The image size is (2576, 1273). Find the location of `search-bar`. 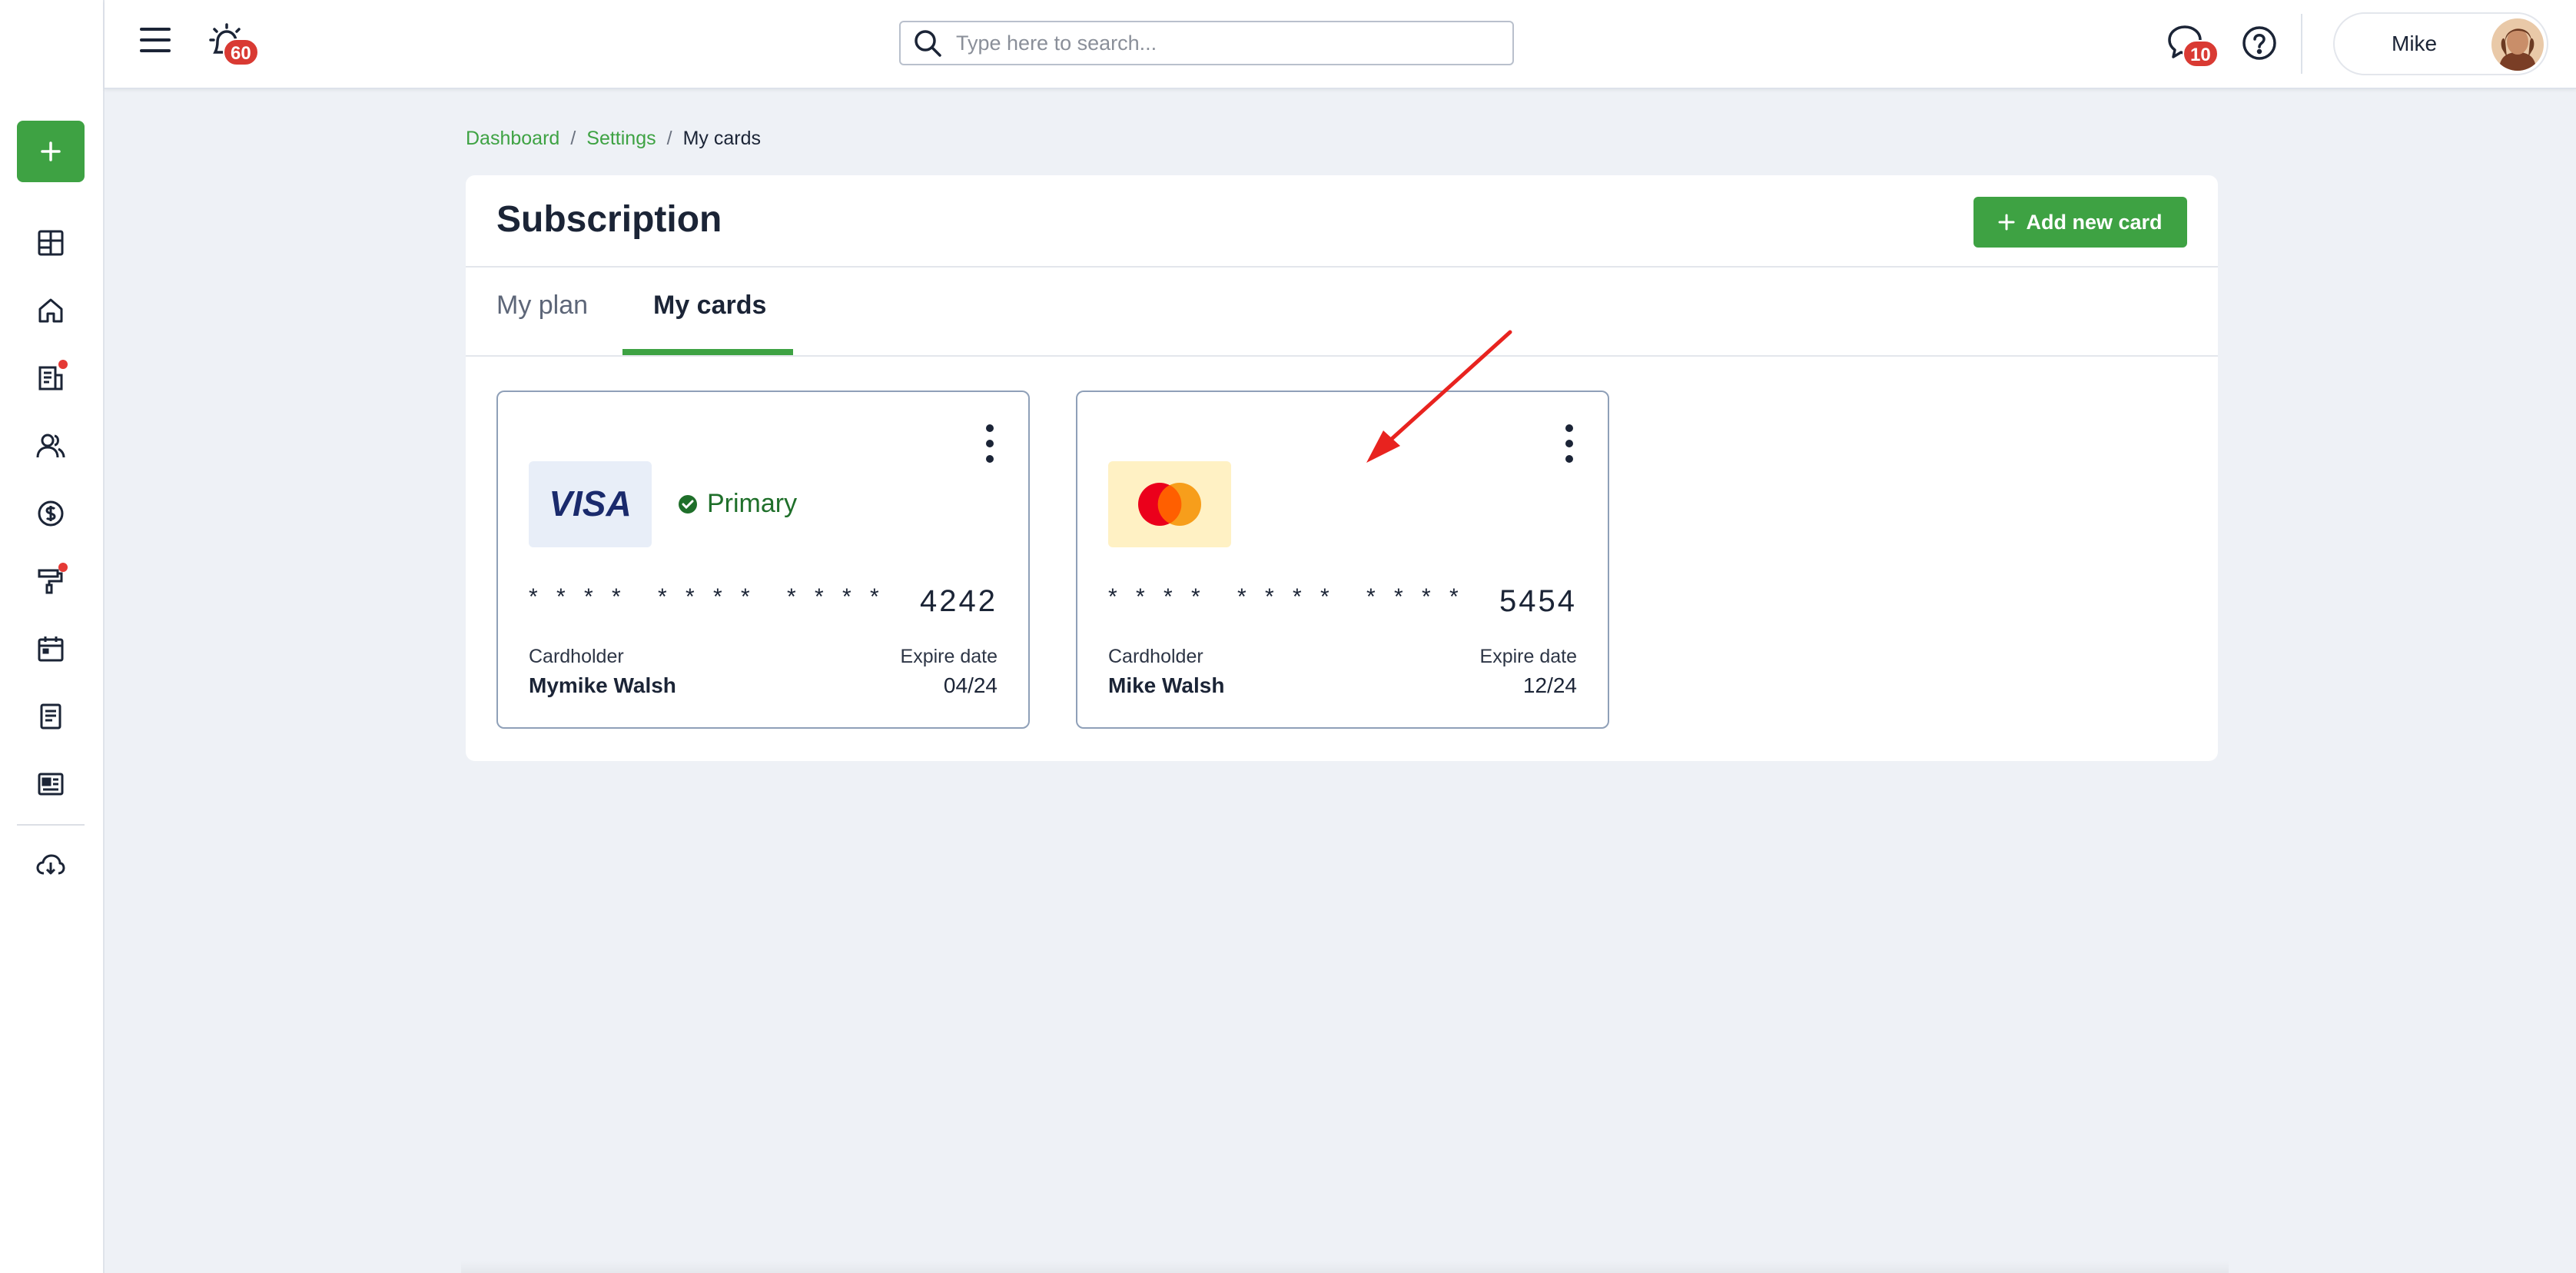

search-bar is located at coordinates (1206, 43).